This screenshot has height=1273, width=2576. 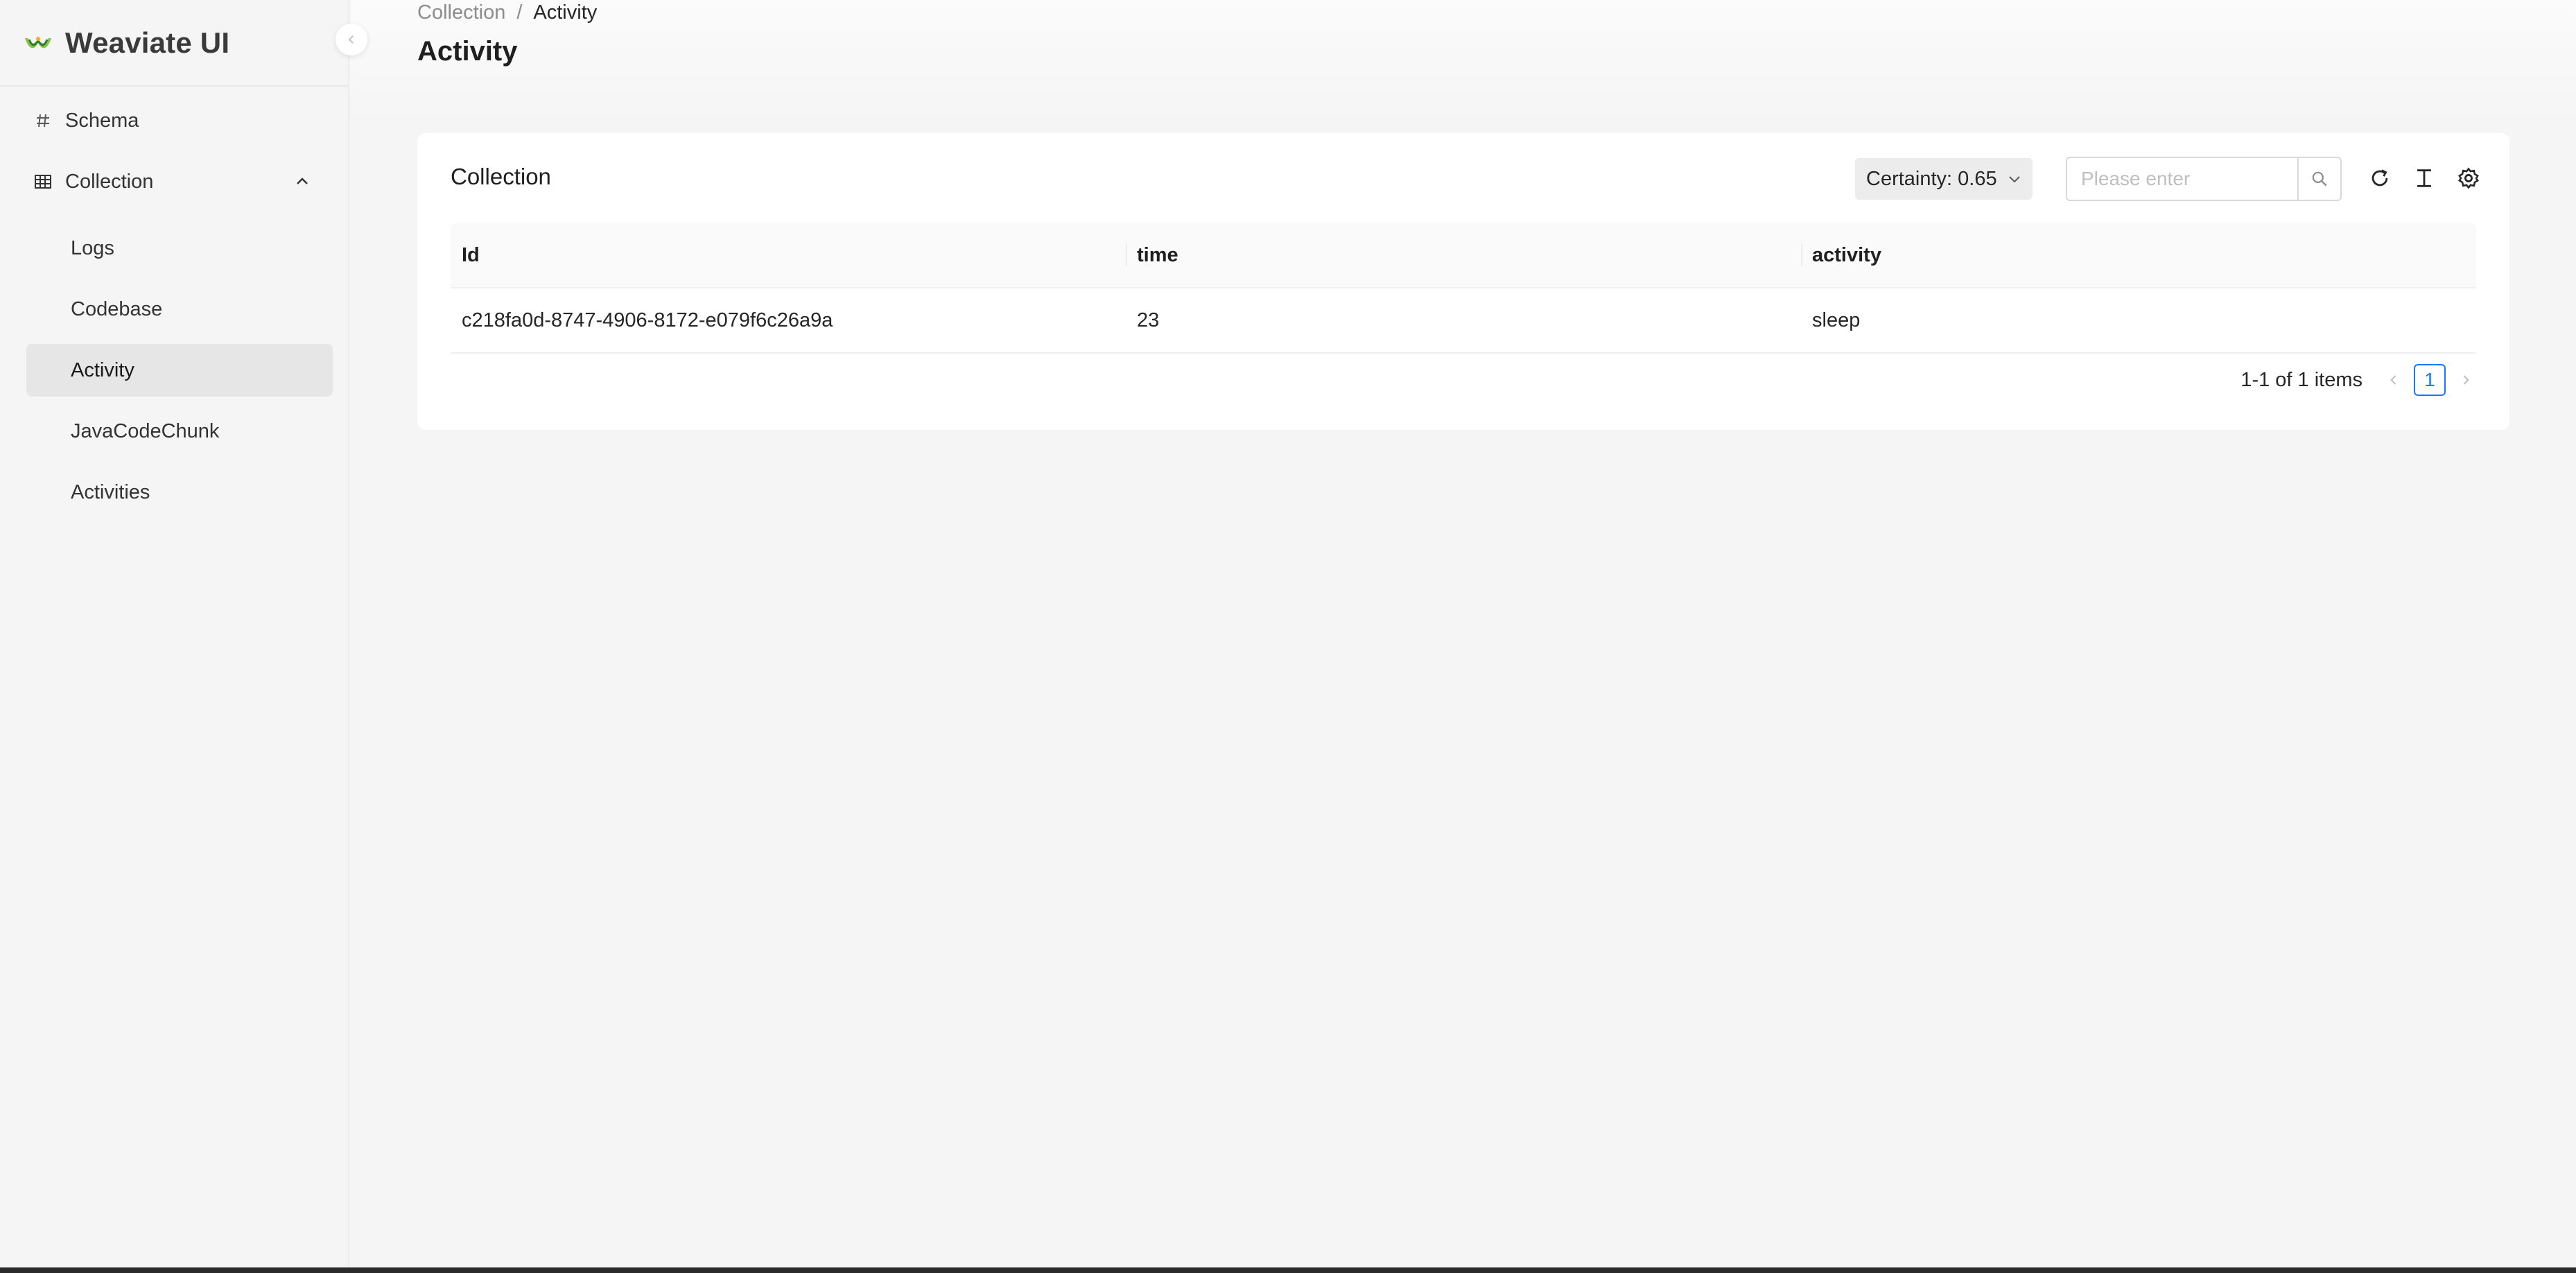 I want to click on certainty-value: Certainty: 0.65, so click(x=1931, y=178).